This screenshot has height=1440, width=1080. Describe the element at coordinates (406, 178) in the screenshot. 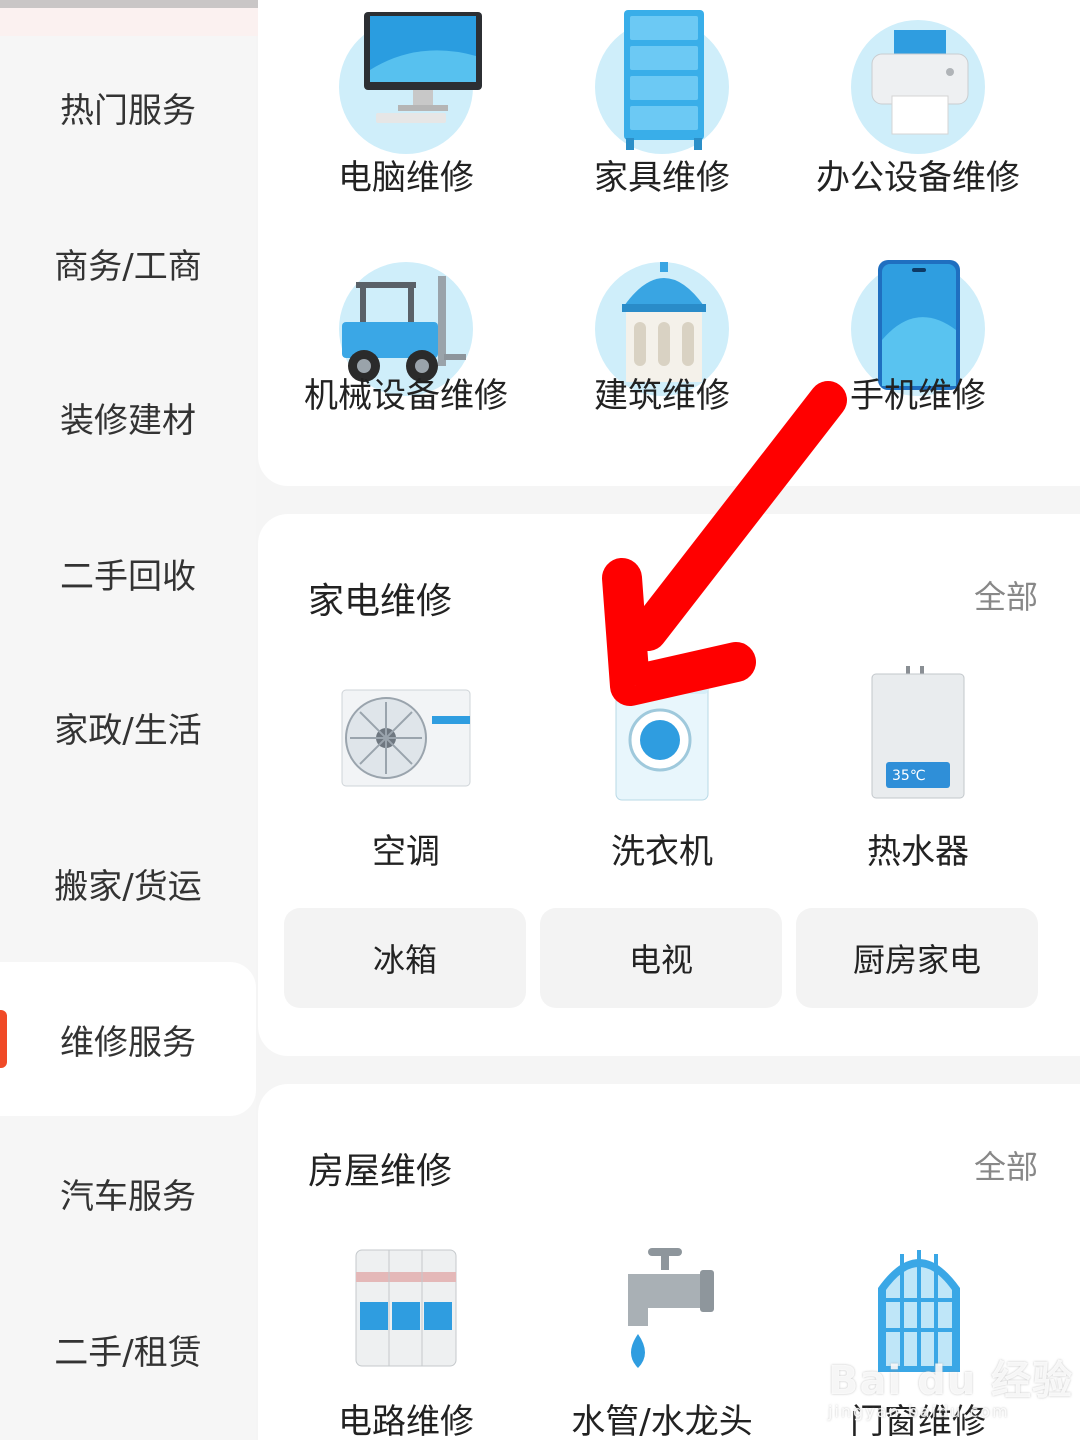

I see `service-label: 电脑维修` at that location.